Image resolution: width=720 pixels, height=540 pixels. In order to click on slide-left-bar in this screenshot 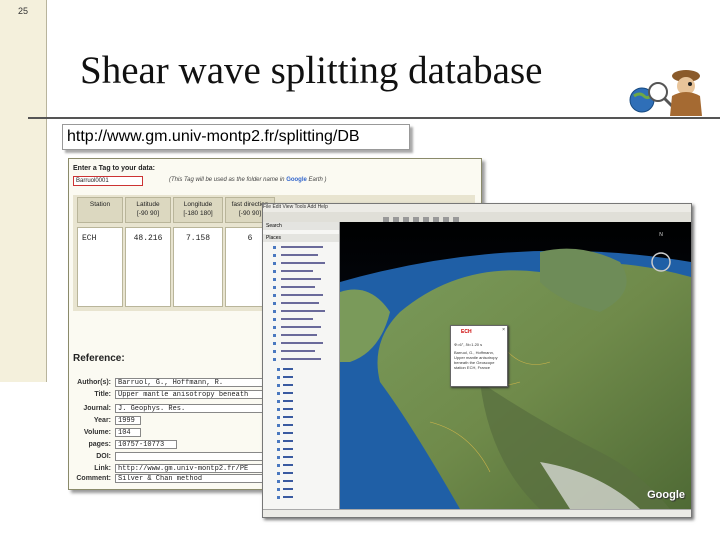, I will do `click(23, 191)`.